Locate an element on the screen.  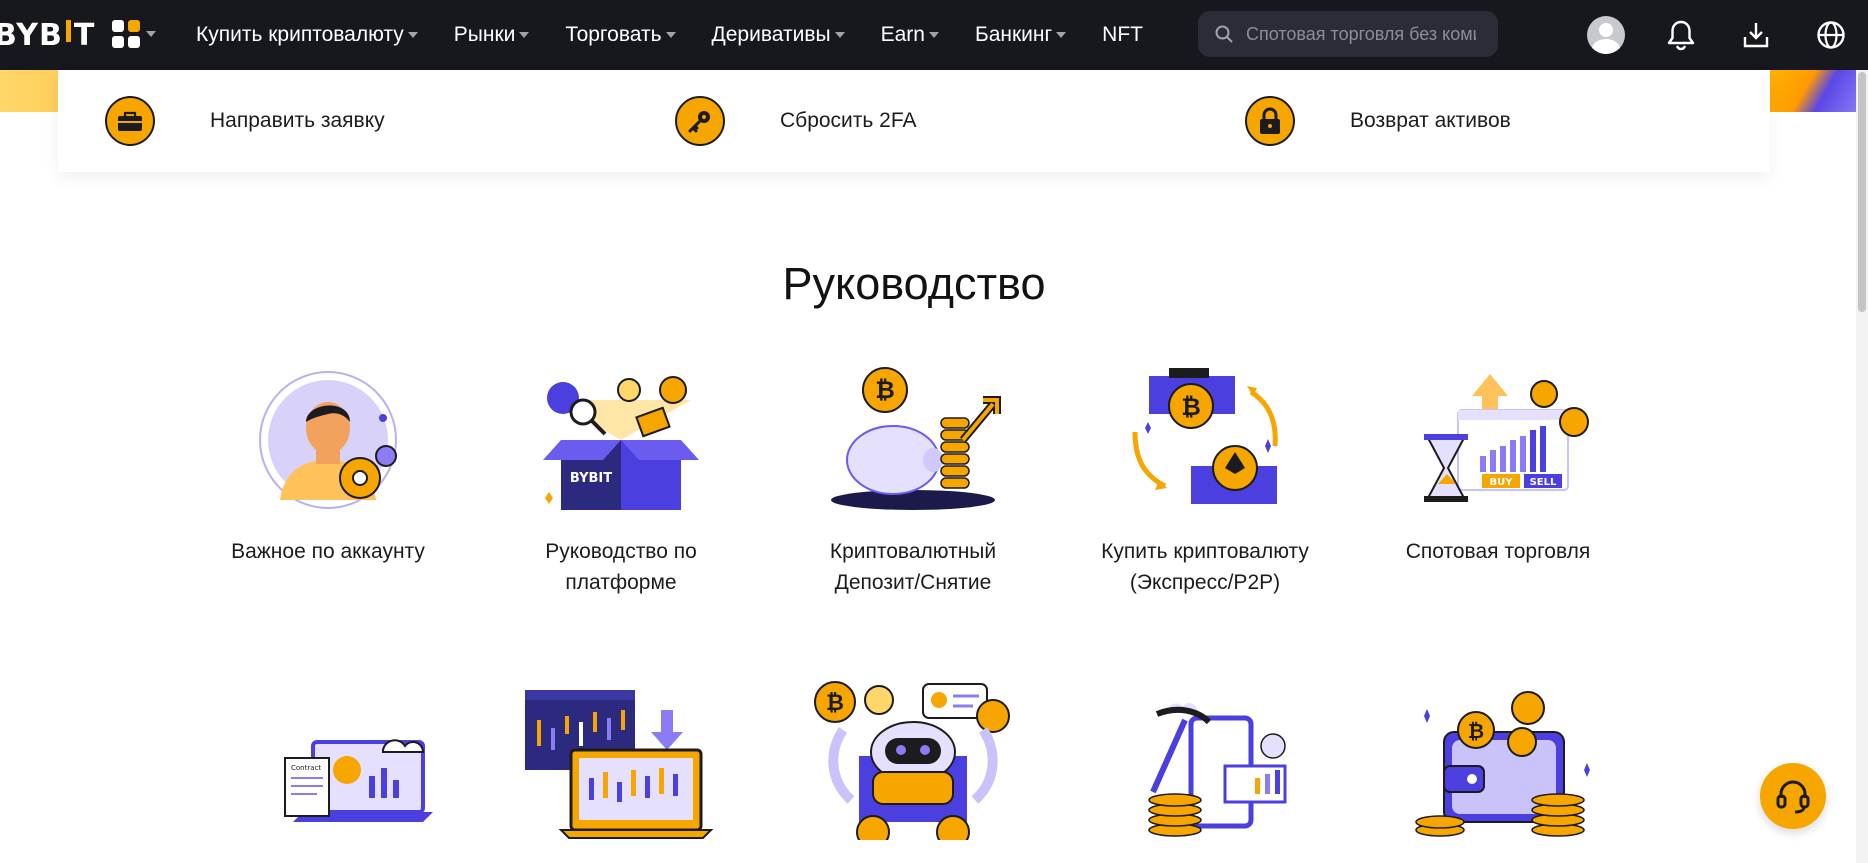
guide-card-label: Важное по аккаунту is located at coordinates (328, 551).